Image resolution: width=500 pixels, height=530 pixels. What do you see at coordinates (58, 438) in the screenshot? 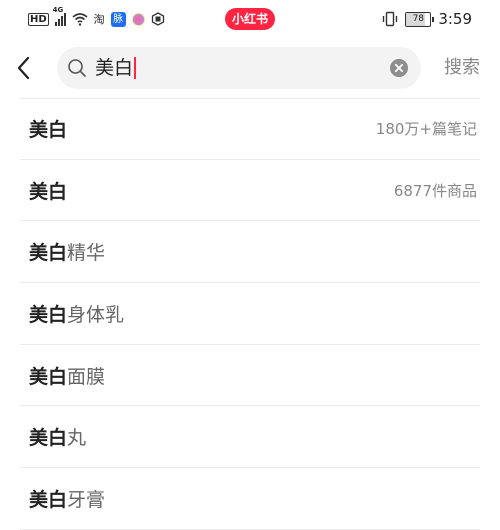
I see `suggestion-text: 美白丸` at bounding box center [58, 438].